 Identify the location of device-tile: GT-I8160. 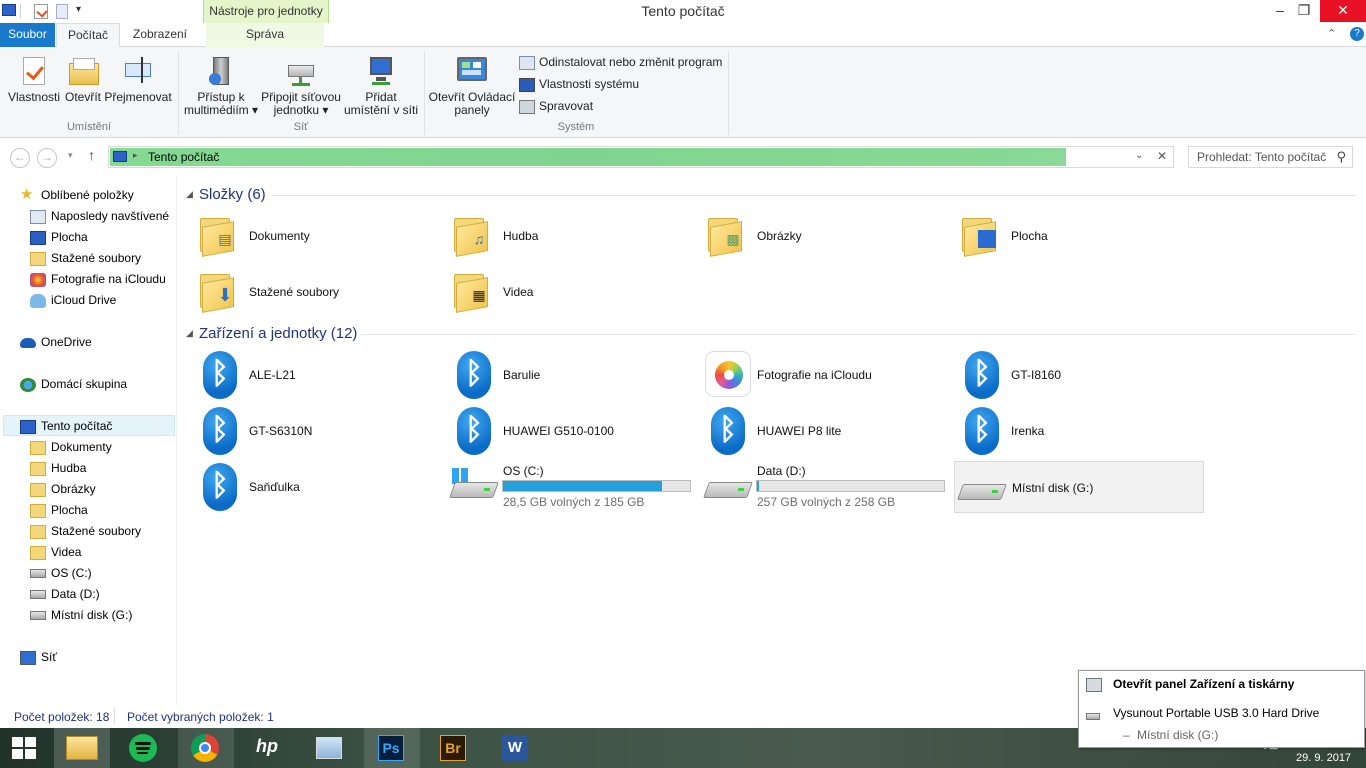
(1083, 374).